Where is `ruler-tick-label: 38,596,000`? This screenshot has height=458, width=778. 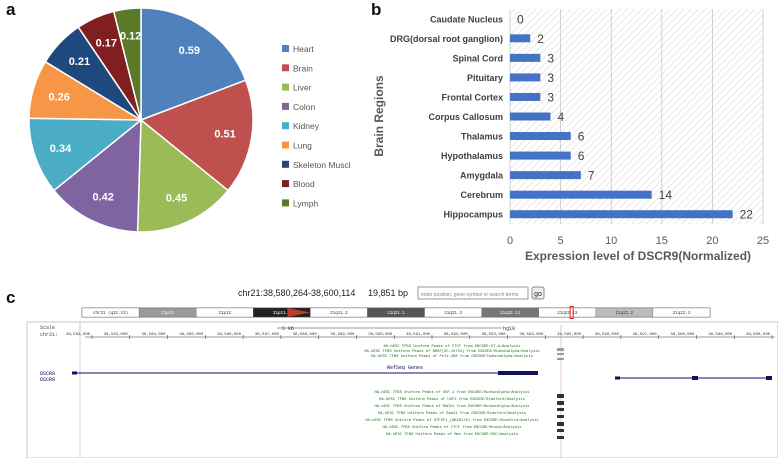
ruler-tick-label: 38,596,000 is located at coordinates (607, 335).